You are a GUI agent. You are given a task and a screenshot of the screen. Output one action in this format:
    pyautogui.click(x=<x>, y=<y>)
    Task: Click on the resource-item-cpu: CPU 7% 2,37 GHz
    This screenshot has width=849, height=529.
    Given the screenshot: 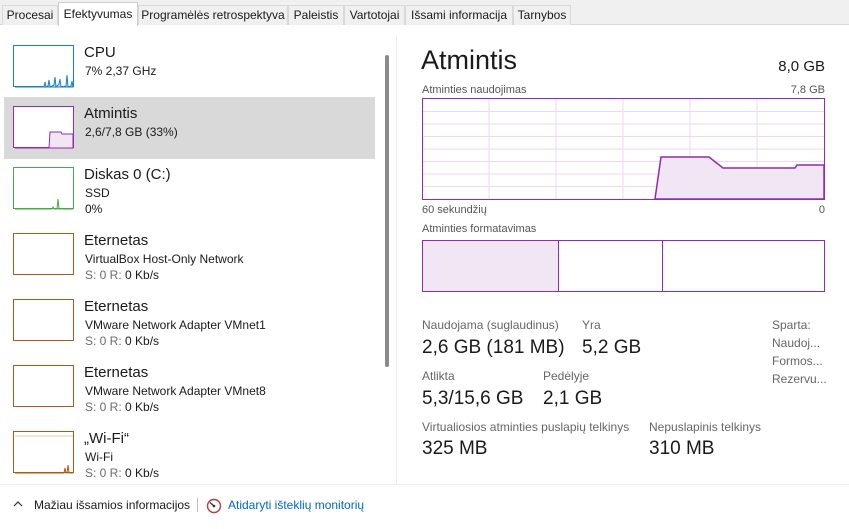 What is the action you would take?
    pyautogui.click(x=189, y=67)
    